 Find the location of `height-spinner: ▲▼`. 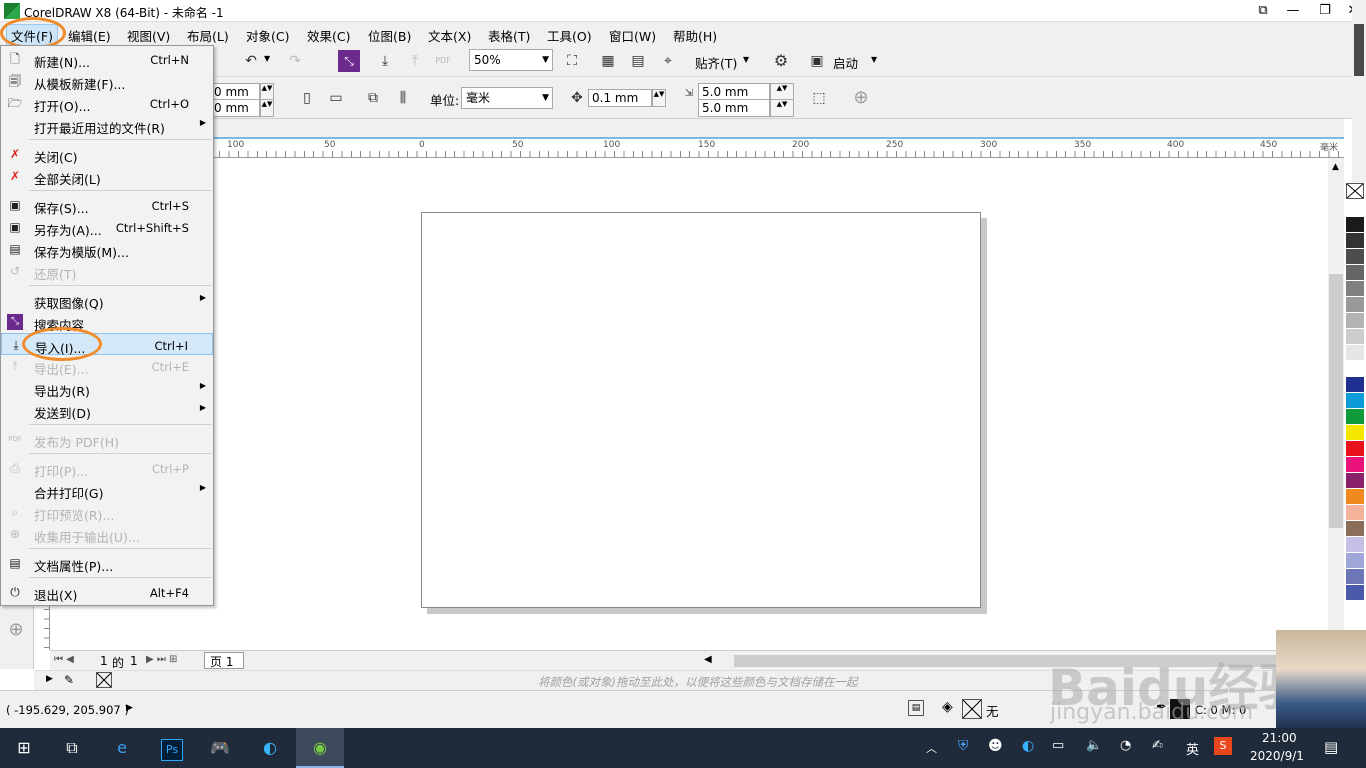

height-spinner: ▲▼ is located at coordinates (267, 108).